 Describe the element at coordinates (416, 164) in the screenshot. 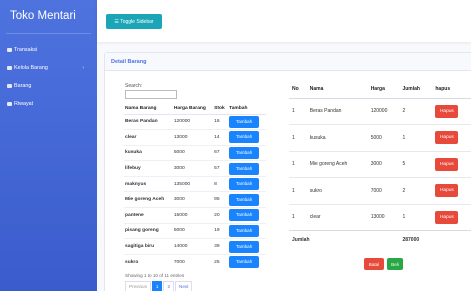

I see `cell-jumlah: 5` at that location.